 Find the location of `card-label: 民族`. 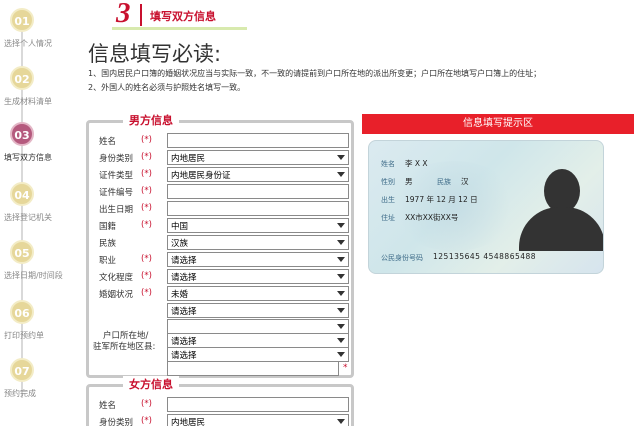

card-label: 民族 is located at coordinates (444, 182).